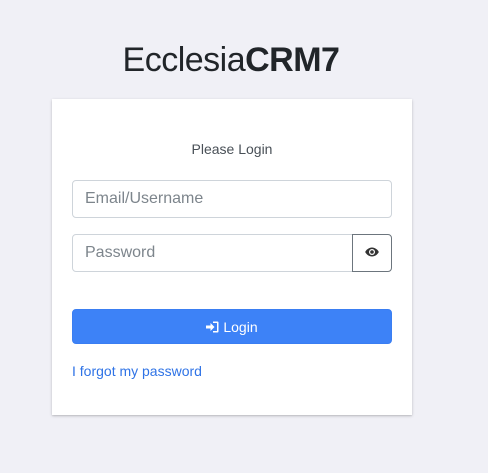 The image size is (488, 473). I want to click on sign-in-icon, so click(212, 327).